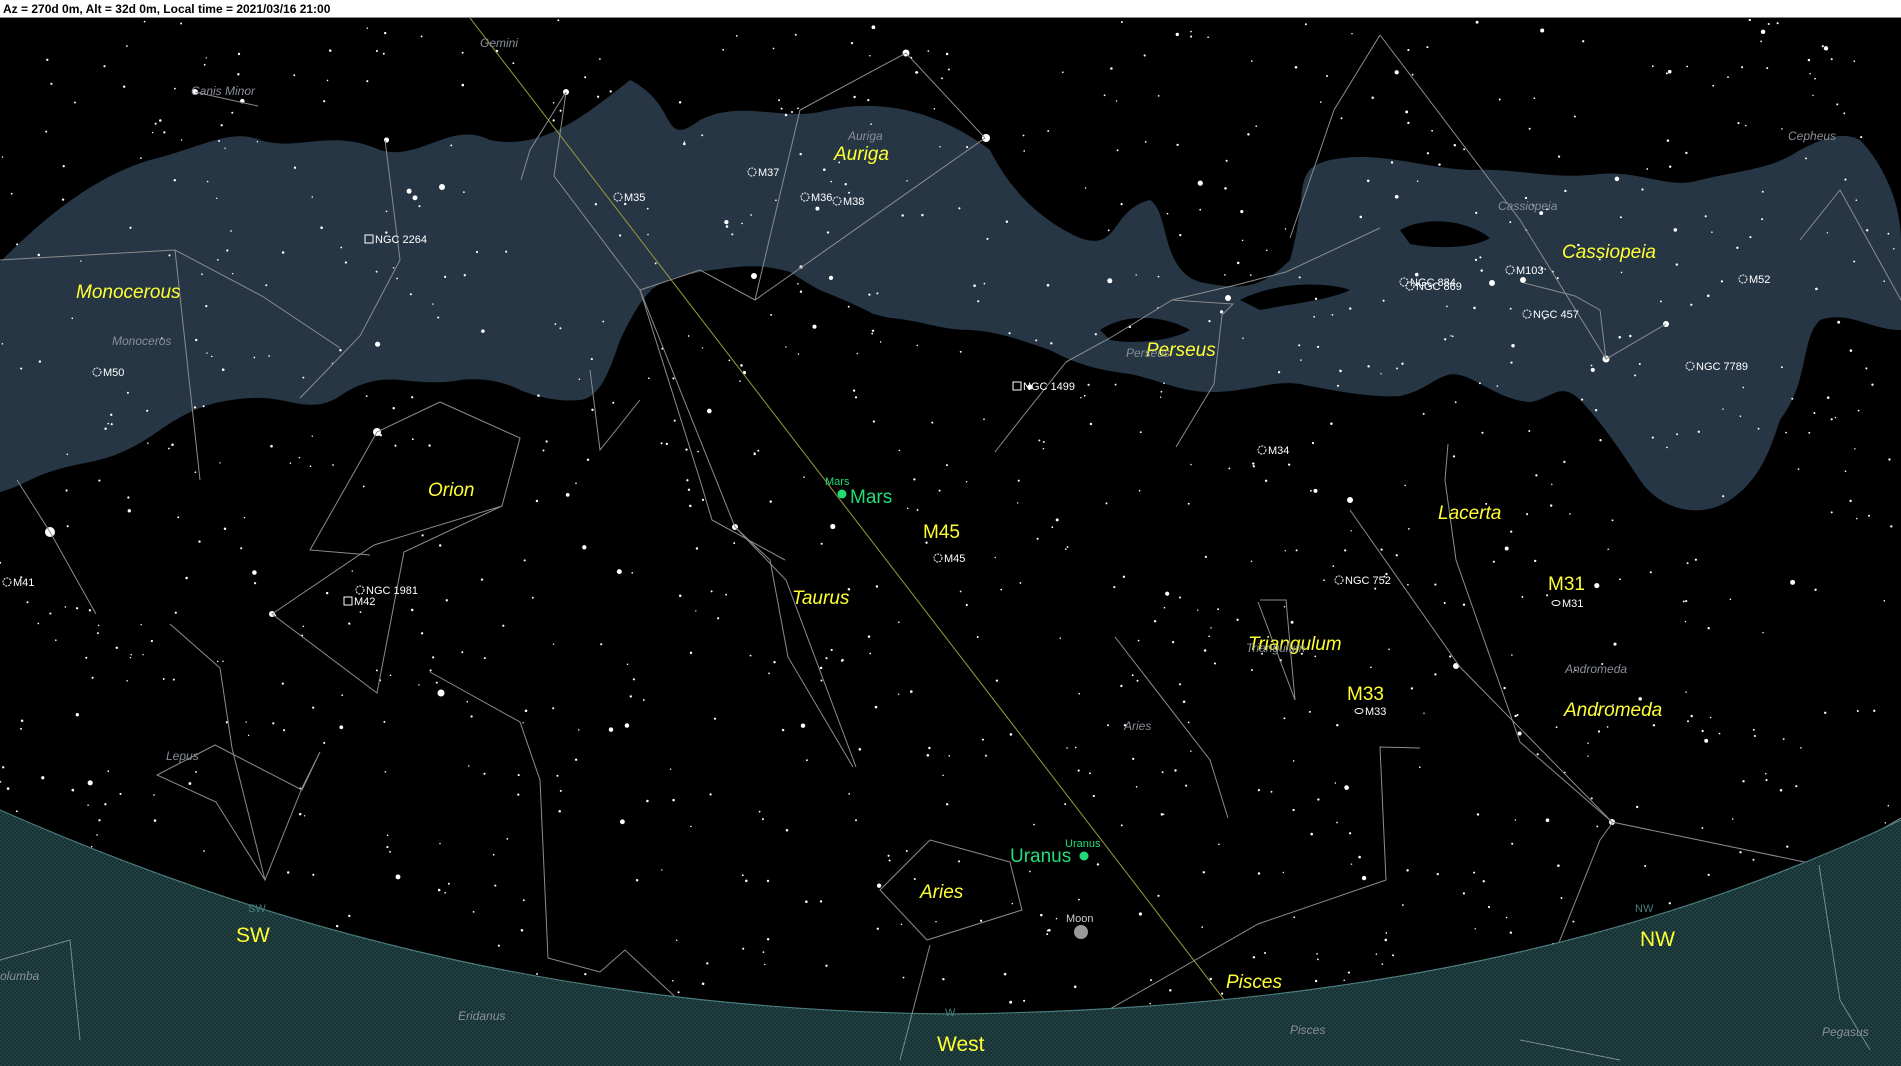 The width and height of the screenshot is (1901, 1066). What do you see at coordinates (1716, 367) in the screenshot?
I see `deep-sky-ngc-7789: NGC 7789` at bounding box center [1716, 367].